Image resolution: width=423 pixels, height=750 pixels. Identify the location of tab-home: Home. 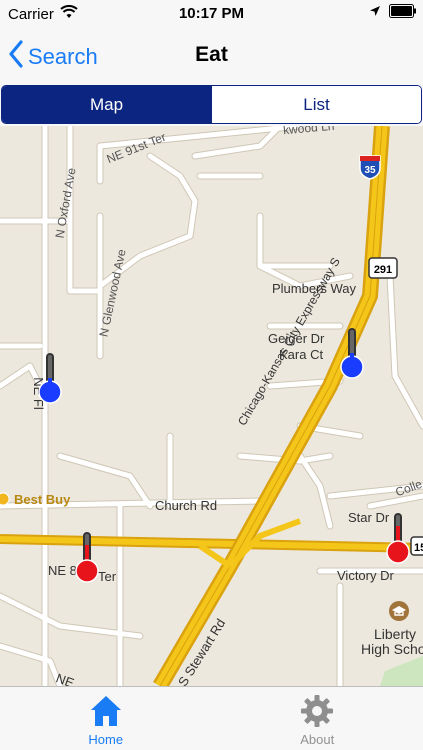
(106, 718).